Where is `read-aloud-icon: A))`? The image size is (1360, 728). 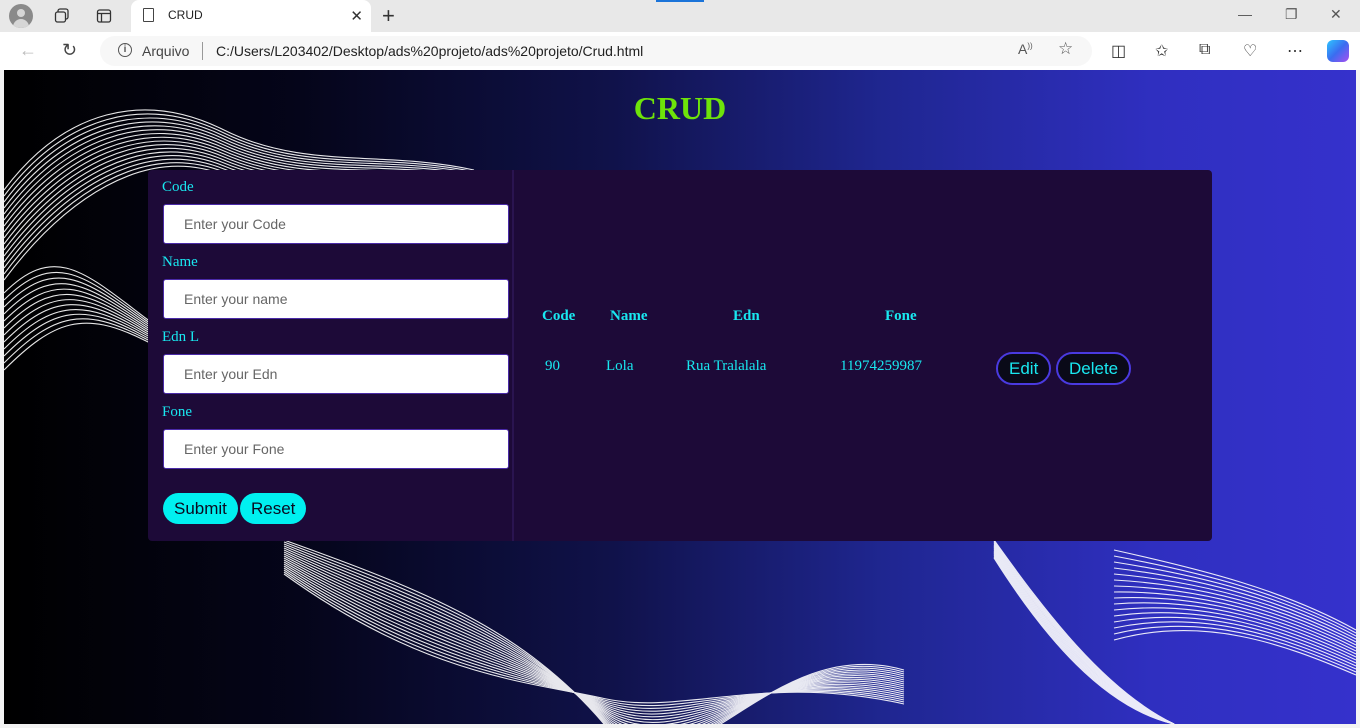
read-aloud-icon: A)) is located at coordinates (1025, 49).